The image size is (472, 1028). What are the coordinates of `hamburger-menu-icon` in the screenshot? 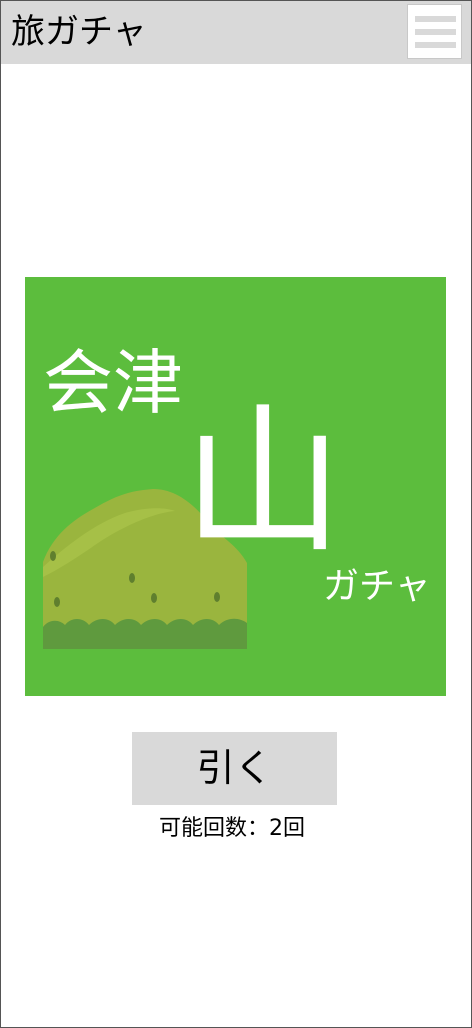 It's located at (434, 31).